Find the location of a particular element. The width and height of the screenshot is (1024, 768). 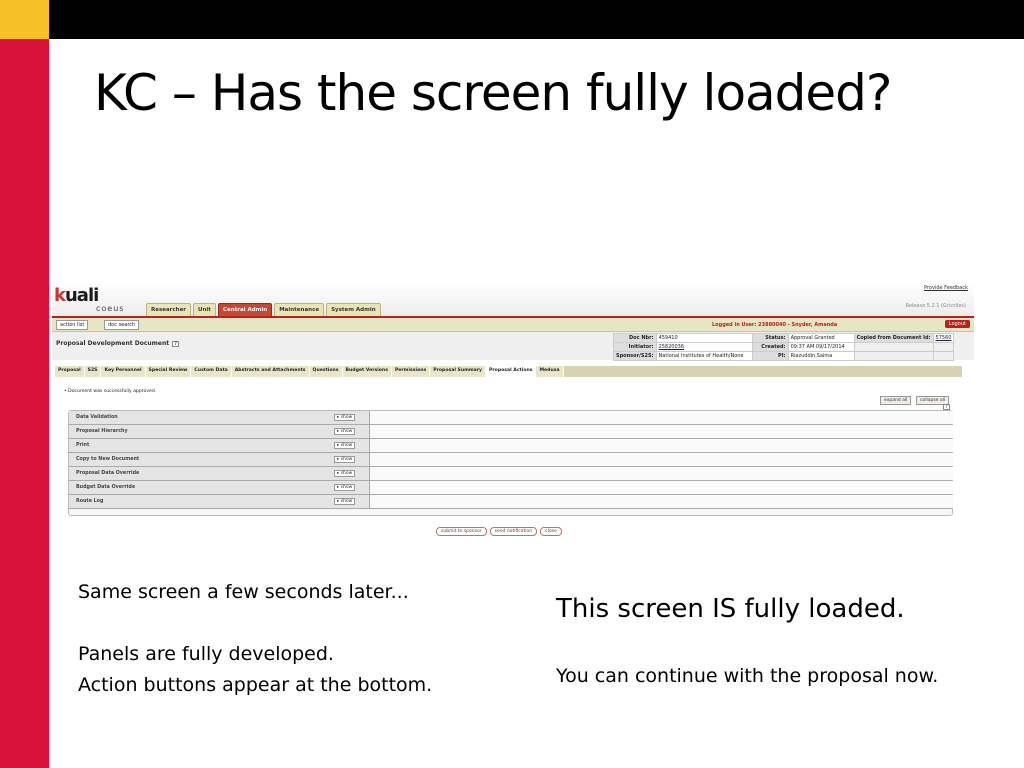

status-label: Status: is located at coordinates (770, 338).